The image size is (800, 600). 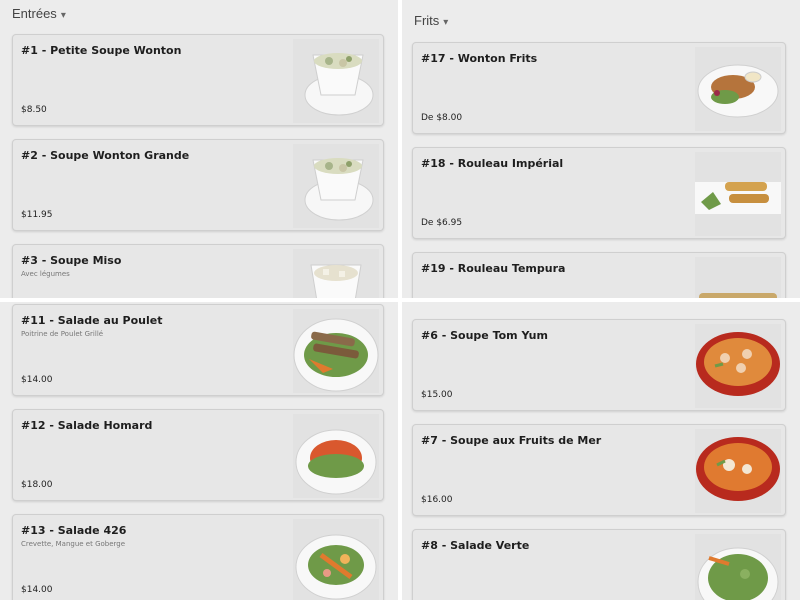 What do you see at coordinates (442, 223) in the screenshot?
I see `menu-item-price: De $6.95` at bounding box center [442, 223].